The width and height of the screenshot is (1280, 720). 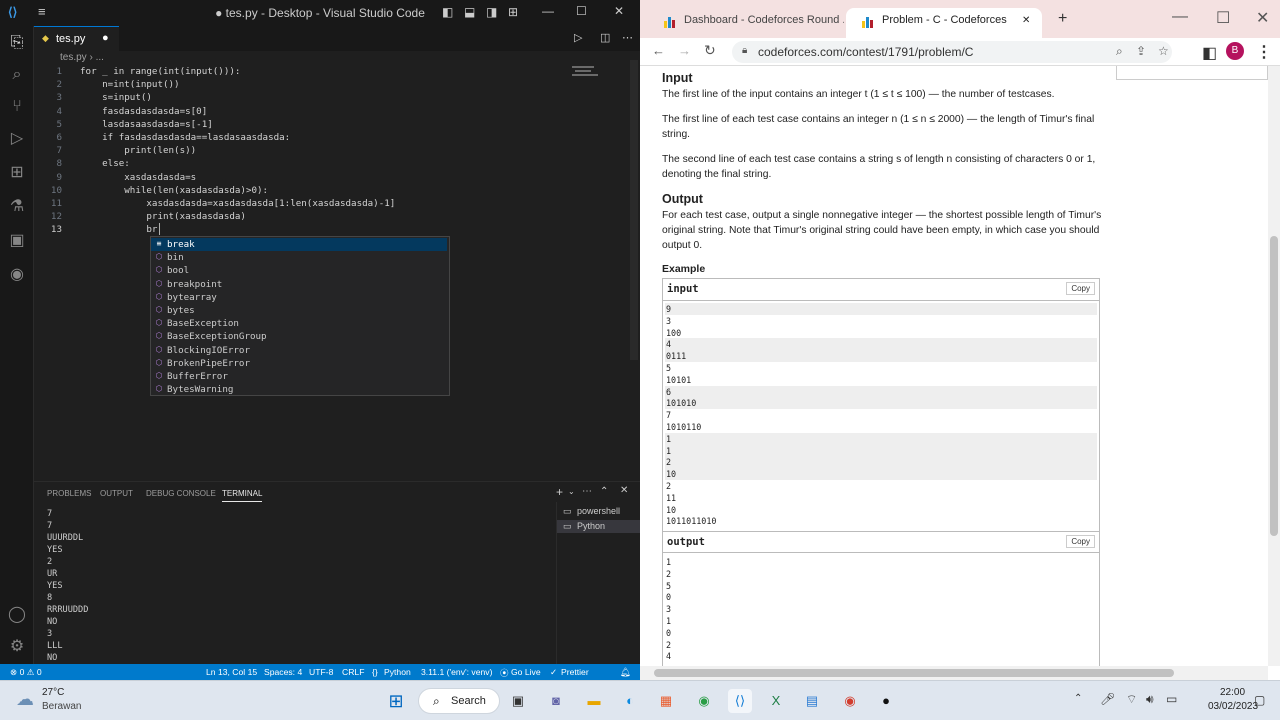 What do you see at coordinates (17, 615) in the screenshot?
I see `account-icon: ◯` at bounding box center [17, 615].